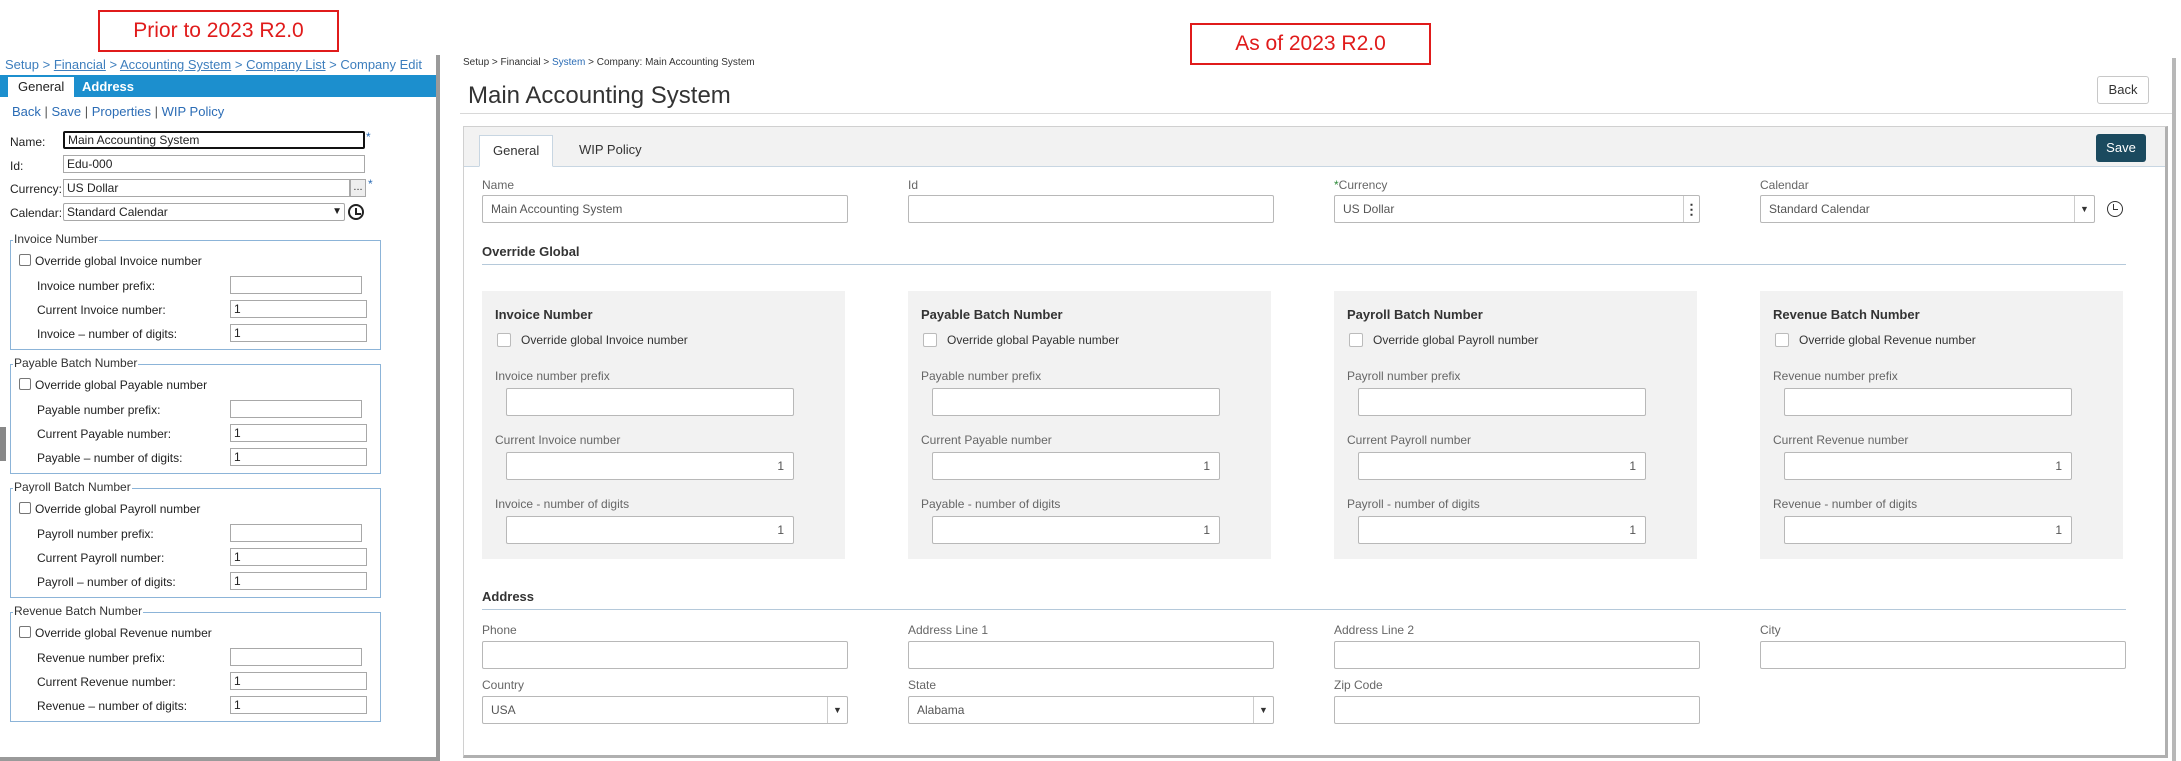 The image size is (2181, 761). Describe the element at coordinates (1517, 209) in the screenshot. I see `currency-input: US Dollar ⋮` at that location.